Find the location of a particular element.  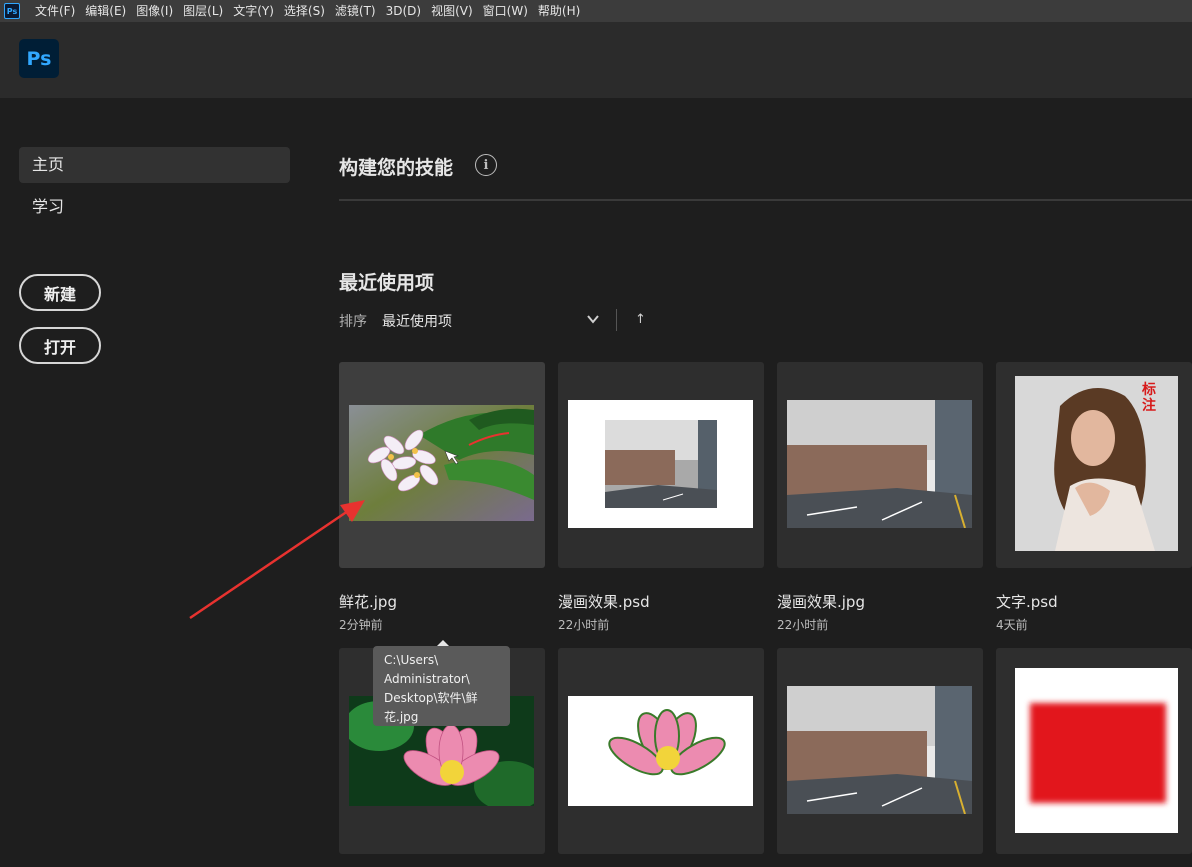

file-time: 4天前 is located at coordinates (1012, 625).